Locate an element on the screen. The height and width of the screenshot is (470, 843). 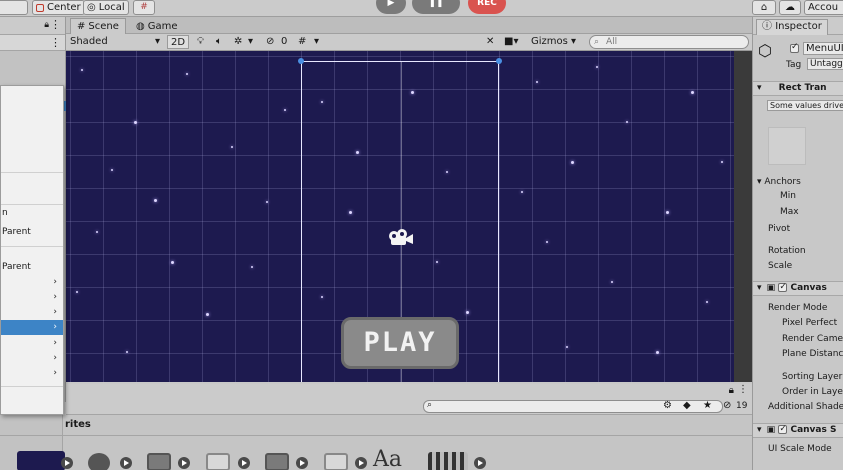
favorite-icon: ★ is located at coordinates (707, 405).